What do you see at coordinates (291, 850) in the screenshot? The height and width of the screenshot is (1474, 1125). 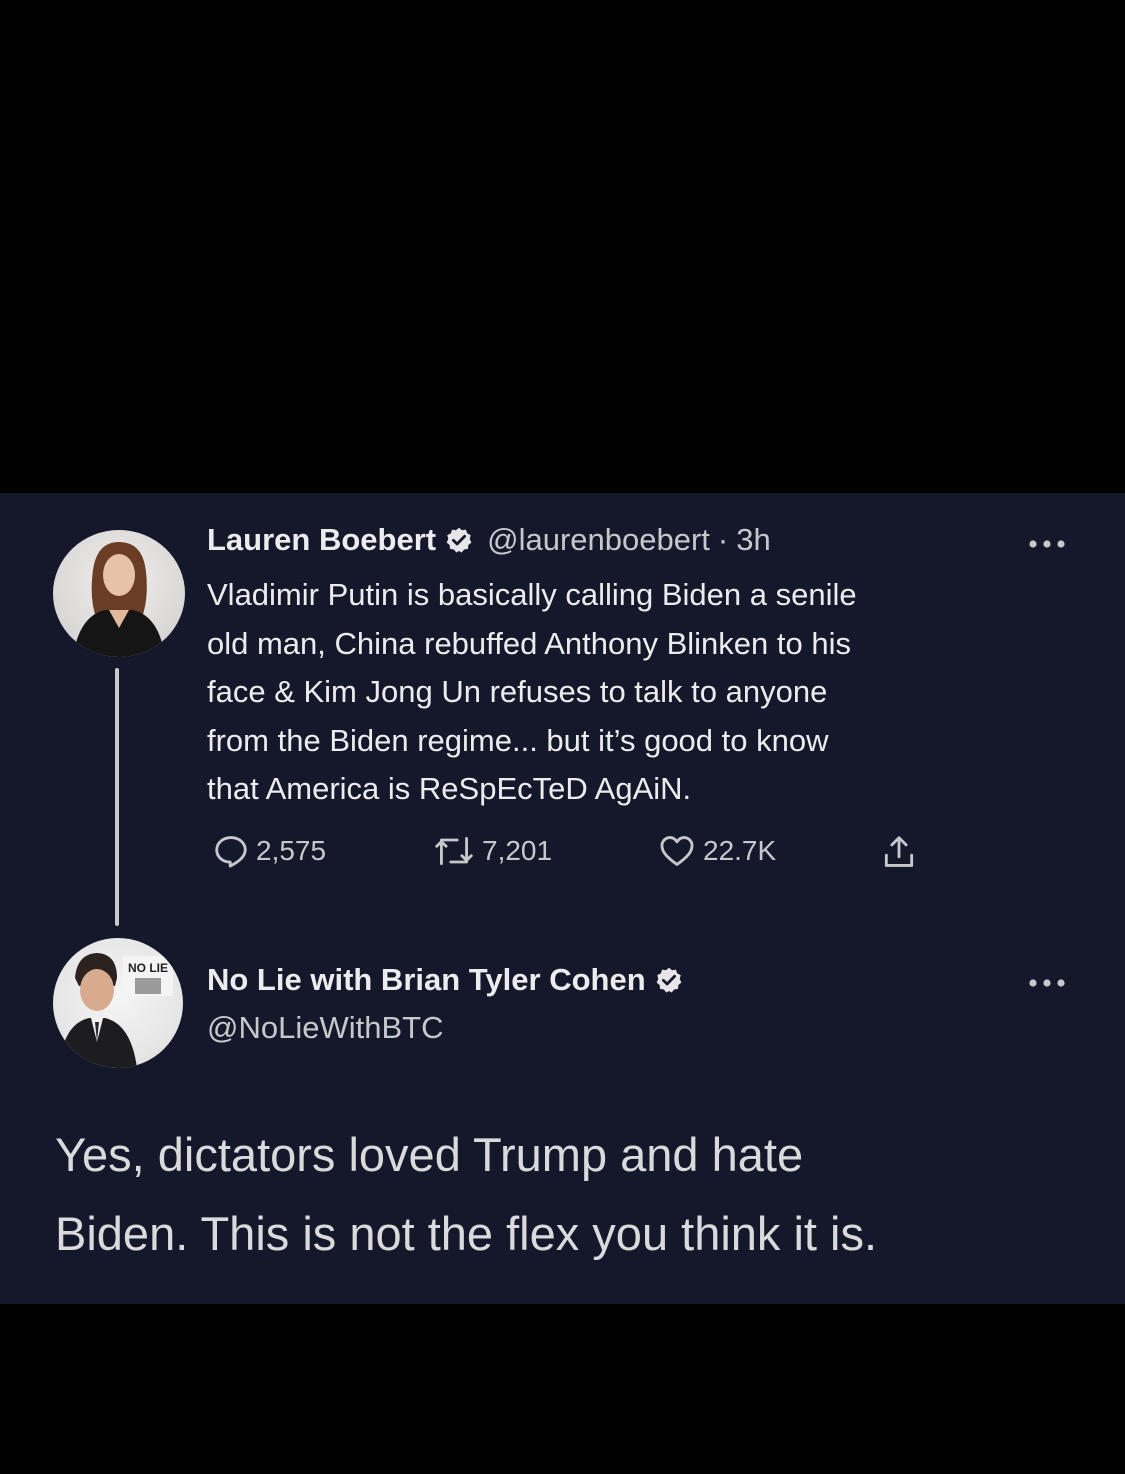 I see `reply-count: 2,575` at bounding box center [291, 850].